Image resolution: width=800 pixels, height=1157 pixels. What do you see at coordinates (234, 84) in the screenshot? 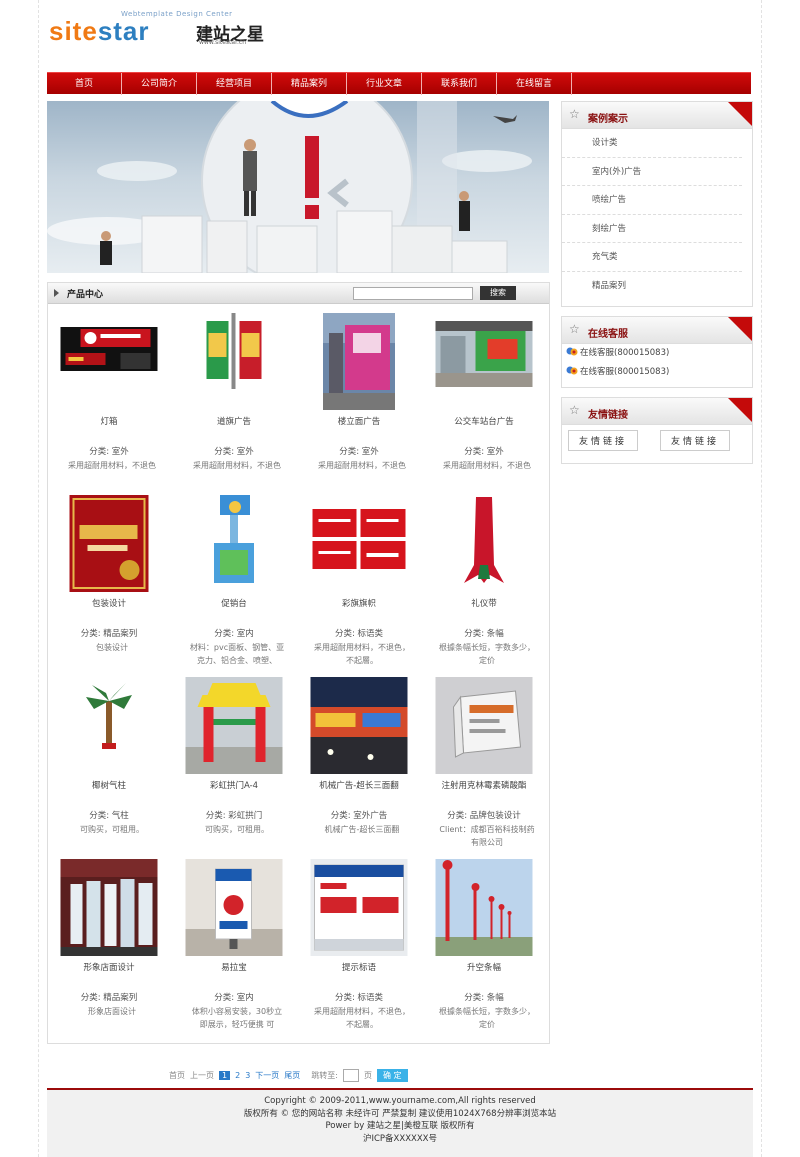
I see `nav-business: 经营项目` at bounding box center [234, 84].